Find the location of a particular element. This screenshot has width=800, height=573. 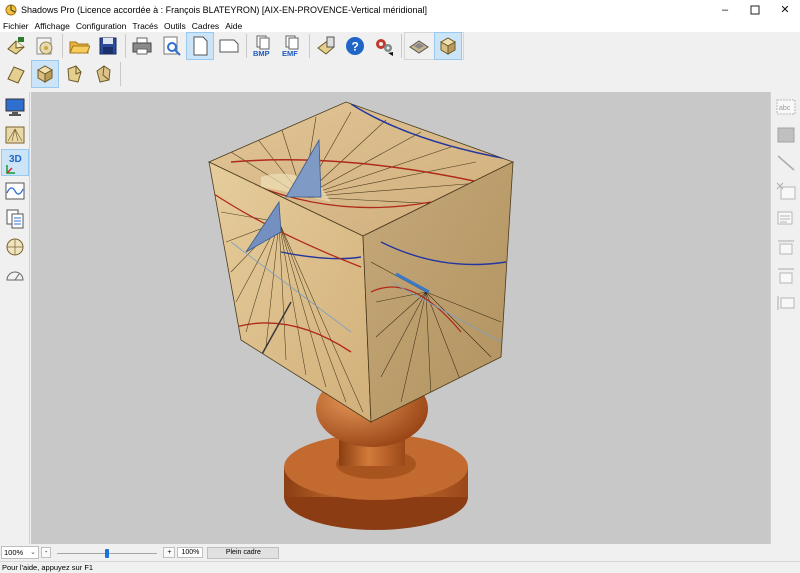

settings-button is located at coordinates (384, 46).